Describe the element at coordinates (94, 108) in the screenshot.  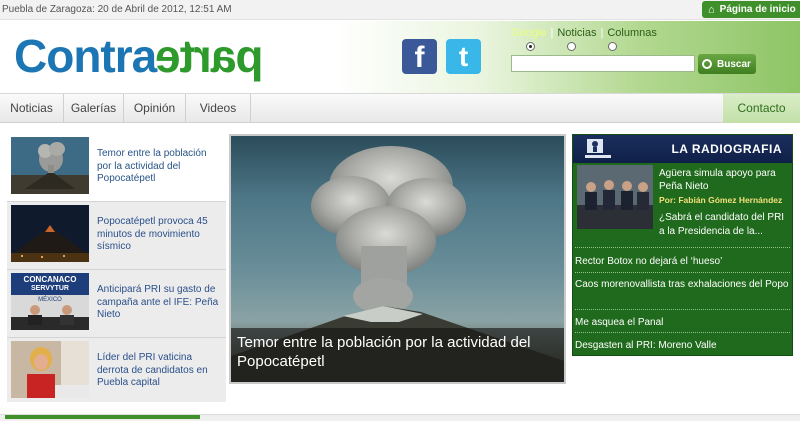
I see `nav-galerias: Galerías` at that location.